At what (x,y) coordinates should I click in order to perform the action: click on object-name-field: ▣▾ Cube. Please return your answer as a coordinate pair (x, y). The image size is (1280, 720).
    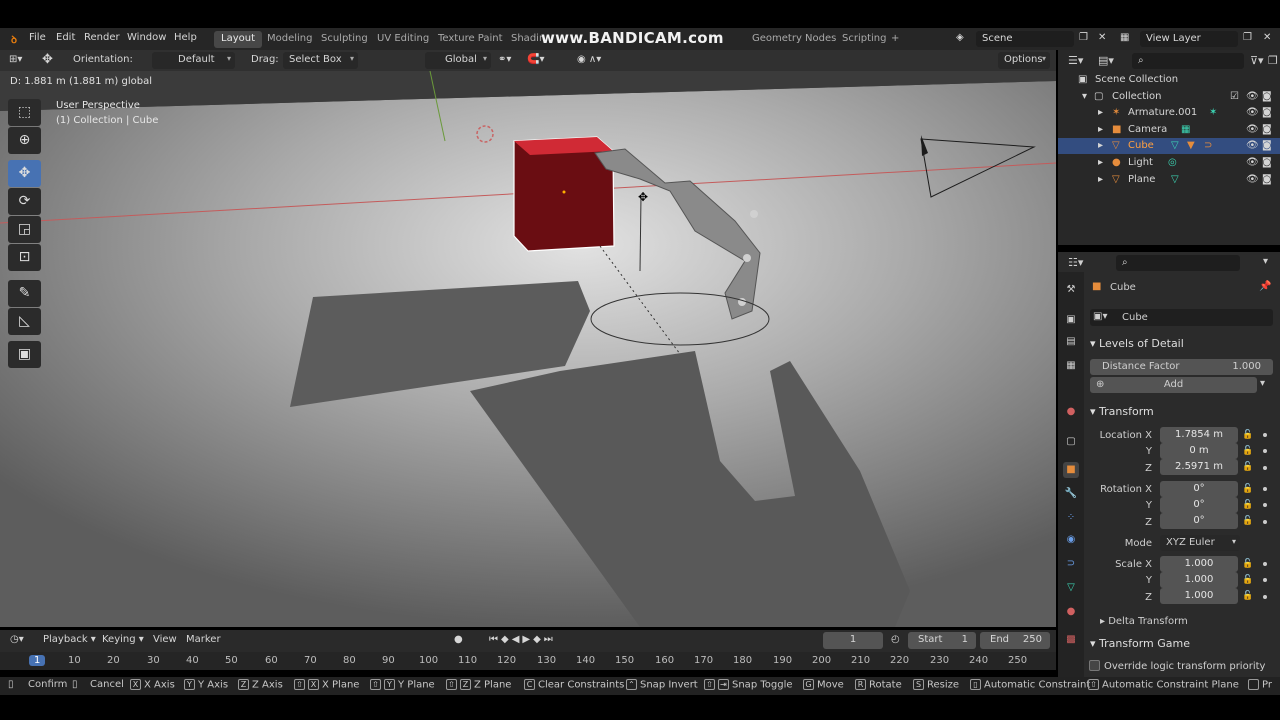
    Looking at the image, I should click on (1181, 317).